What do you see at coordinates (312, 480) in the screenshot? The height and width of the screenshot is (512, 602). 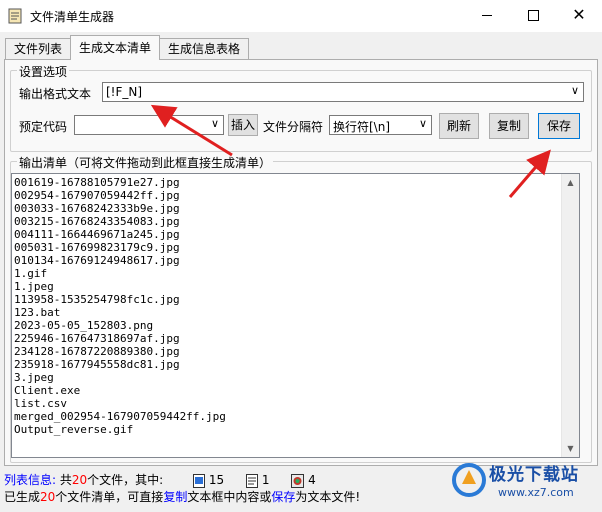 I see `application-count: 4` at bounding box center [312, 480].